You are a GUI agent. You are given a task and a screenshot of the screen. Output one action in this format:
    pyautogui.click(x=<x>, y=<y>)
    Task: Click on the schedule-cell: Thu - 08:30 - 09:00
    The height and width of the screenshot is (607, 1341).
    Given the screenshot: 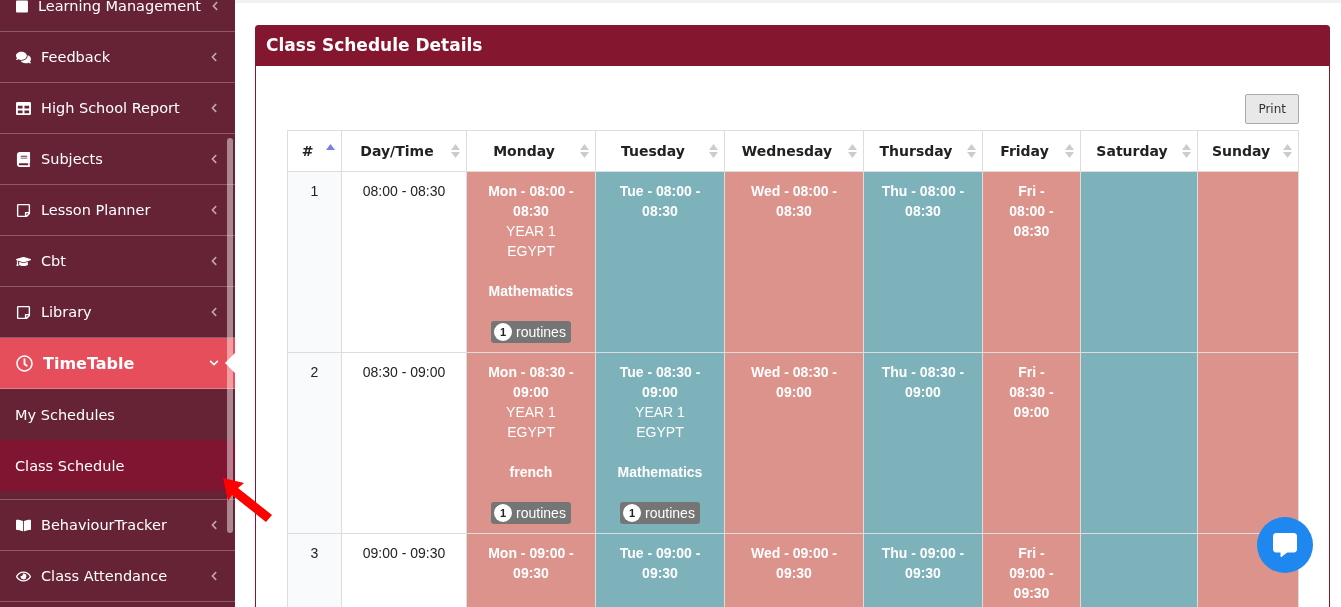 What is the action you would take?
    pyautogui.click(x=923, y=443)
    